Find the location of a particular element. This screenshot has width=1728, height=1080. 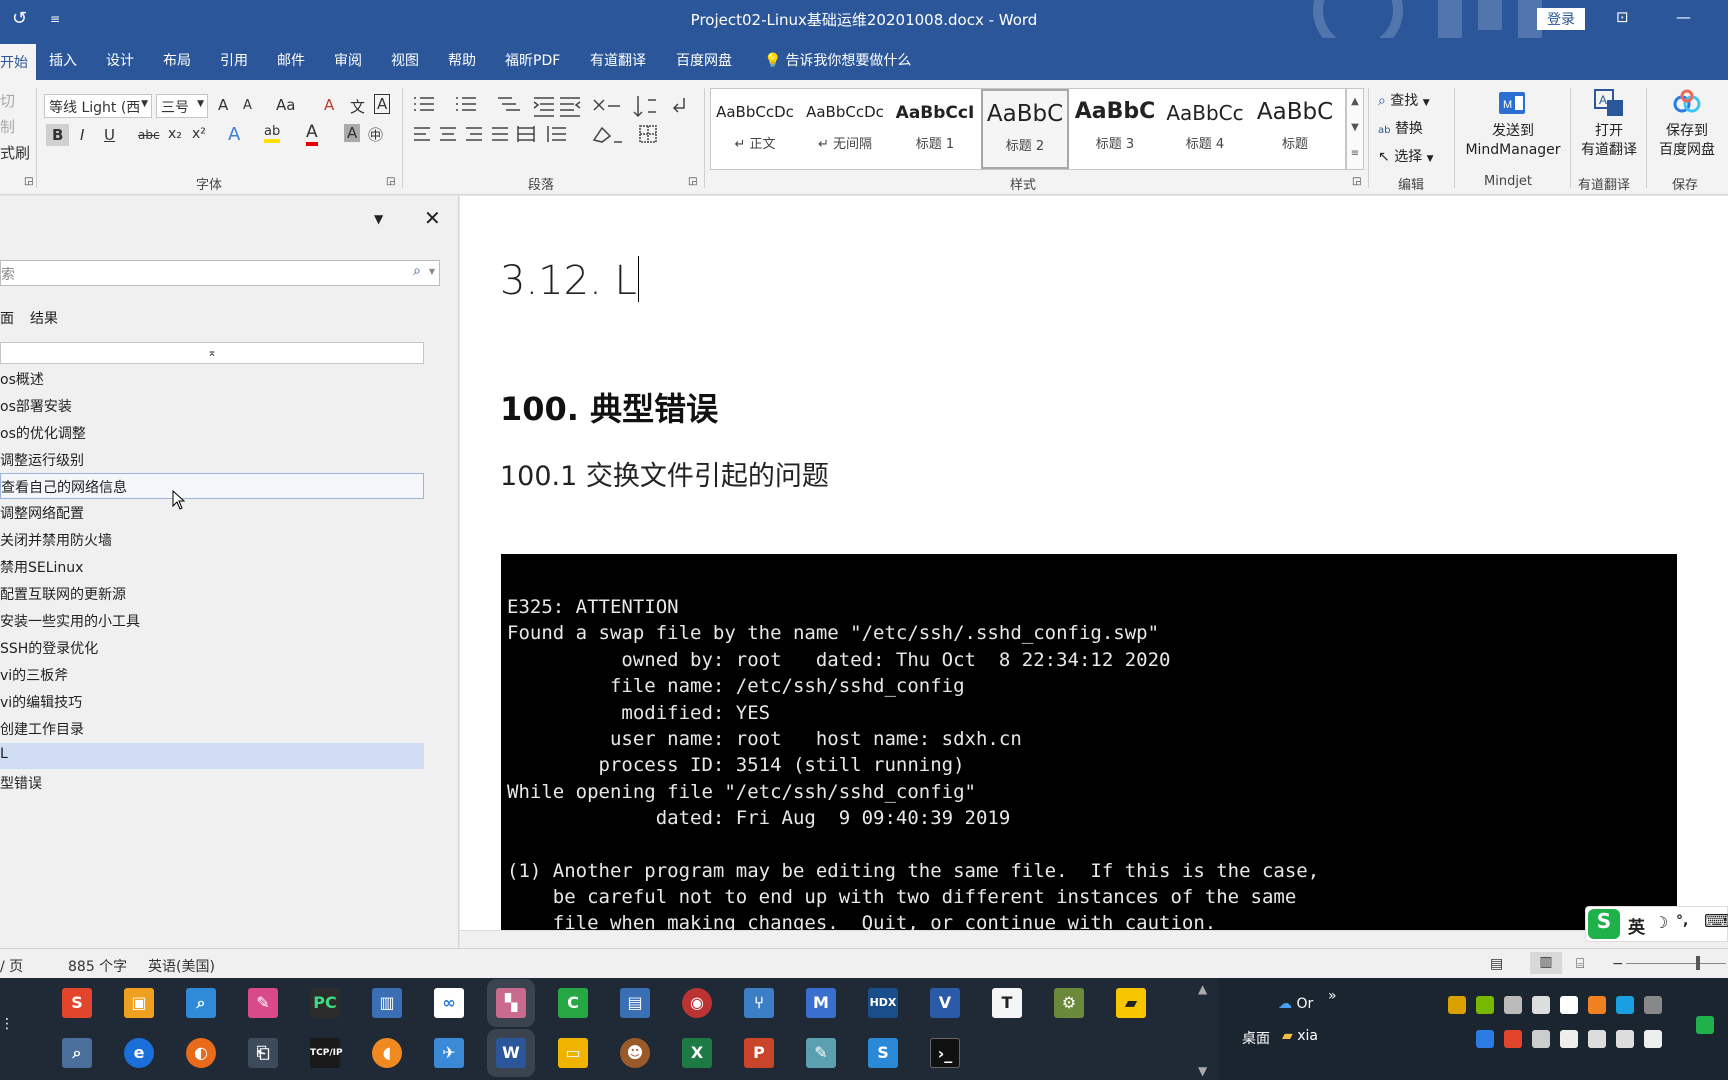

browser-app-icon: ◉ is located at coordinates (697, 1003).